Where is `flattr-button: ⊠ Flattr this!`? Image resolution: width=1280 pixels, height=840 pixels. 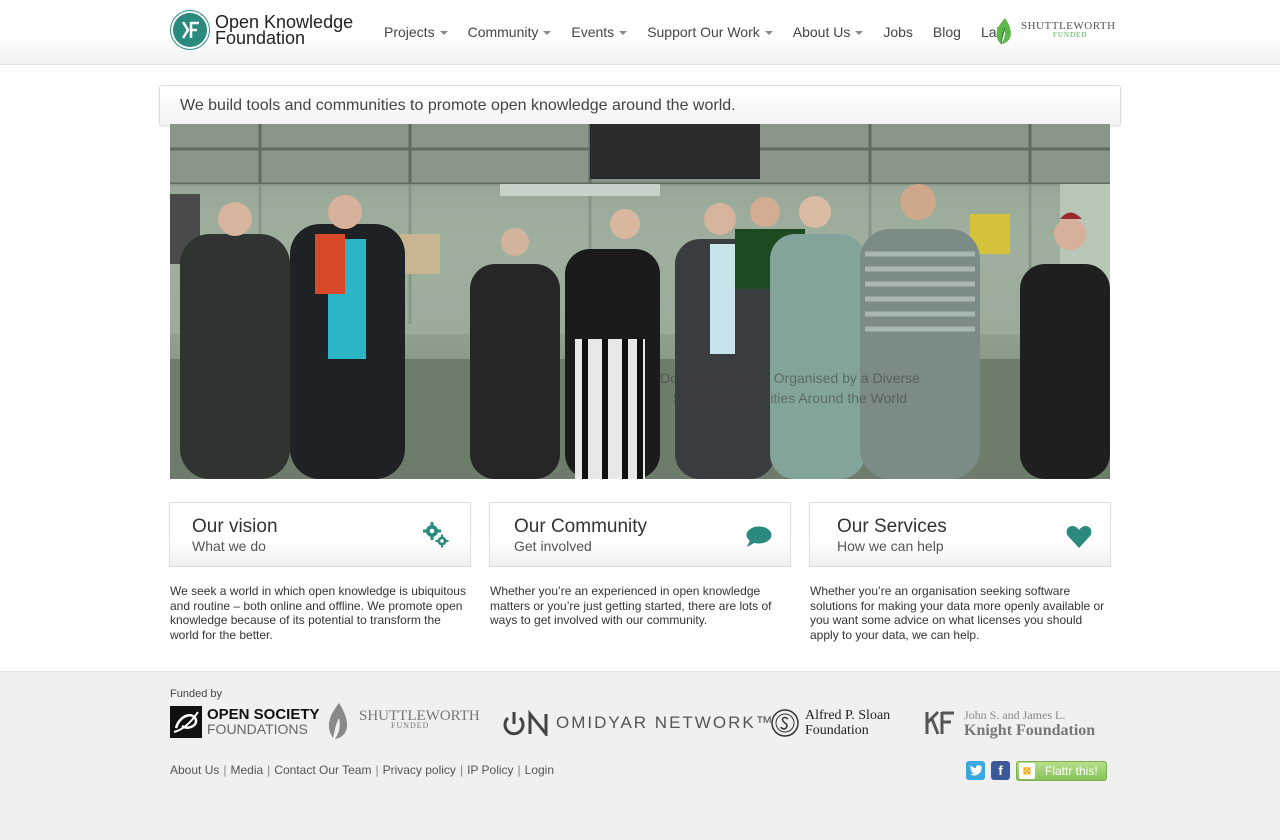
flattr-button: ⊠ Flattr this! is located at coordinates (1061, 771).